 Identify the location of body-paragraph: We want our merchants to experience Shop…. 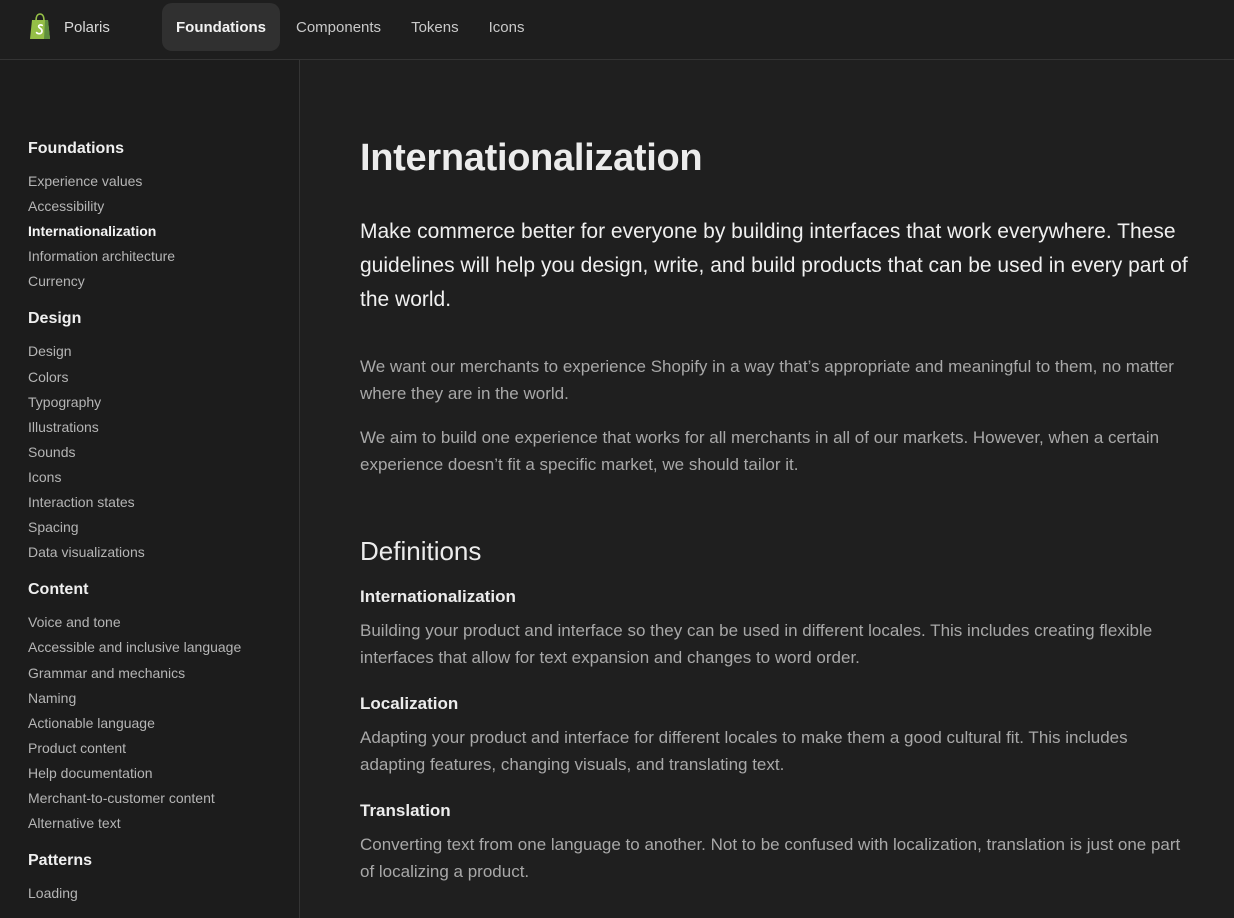
(767, 380).